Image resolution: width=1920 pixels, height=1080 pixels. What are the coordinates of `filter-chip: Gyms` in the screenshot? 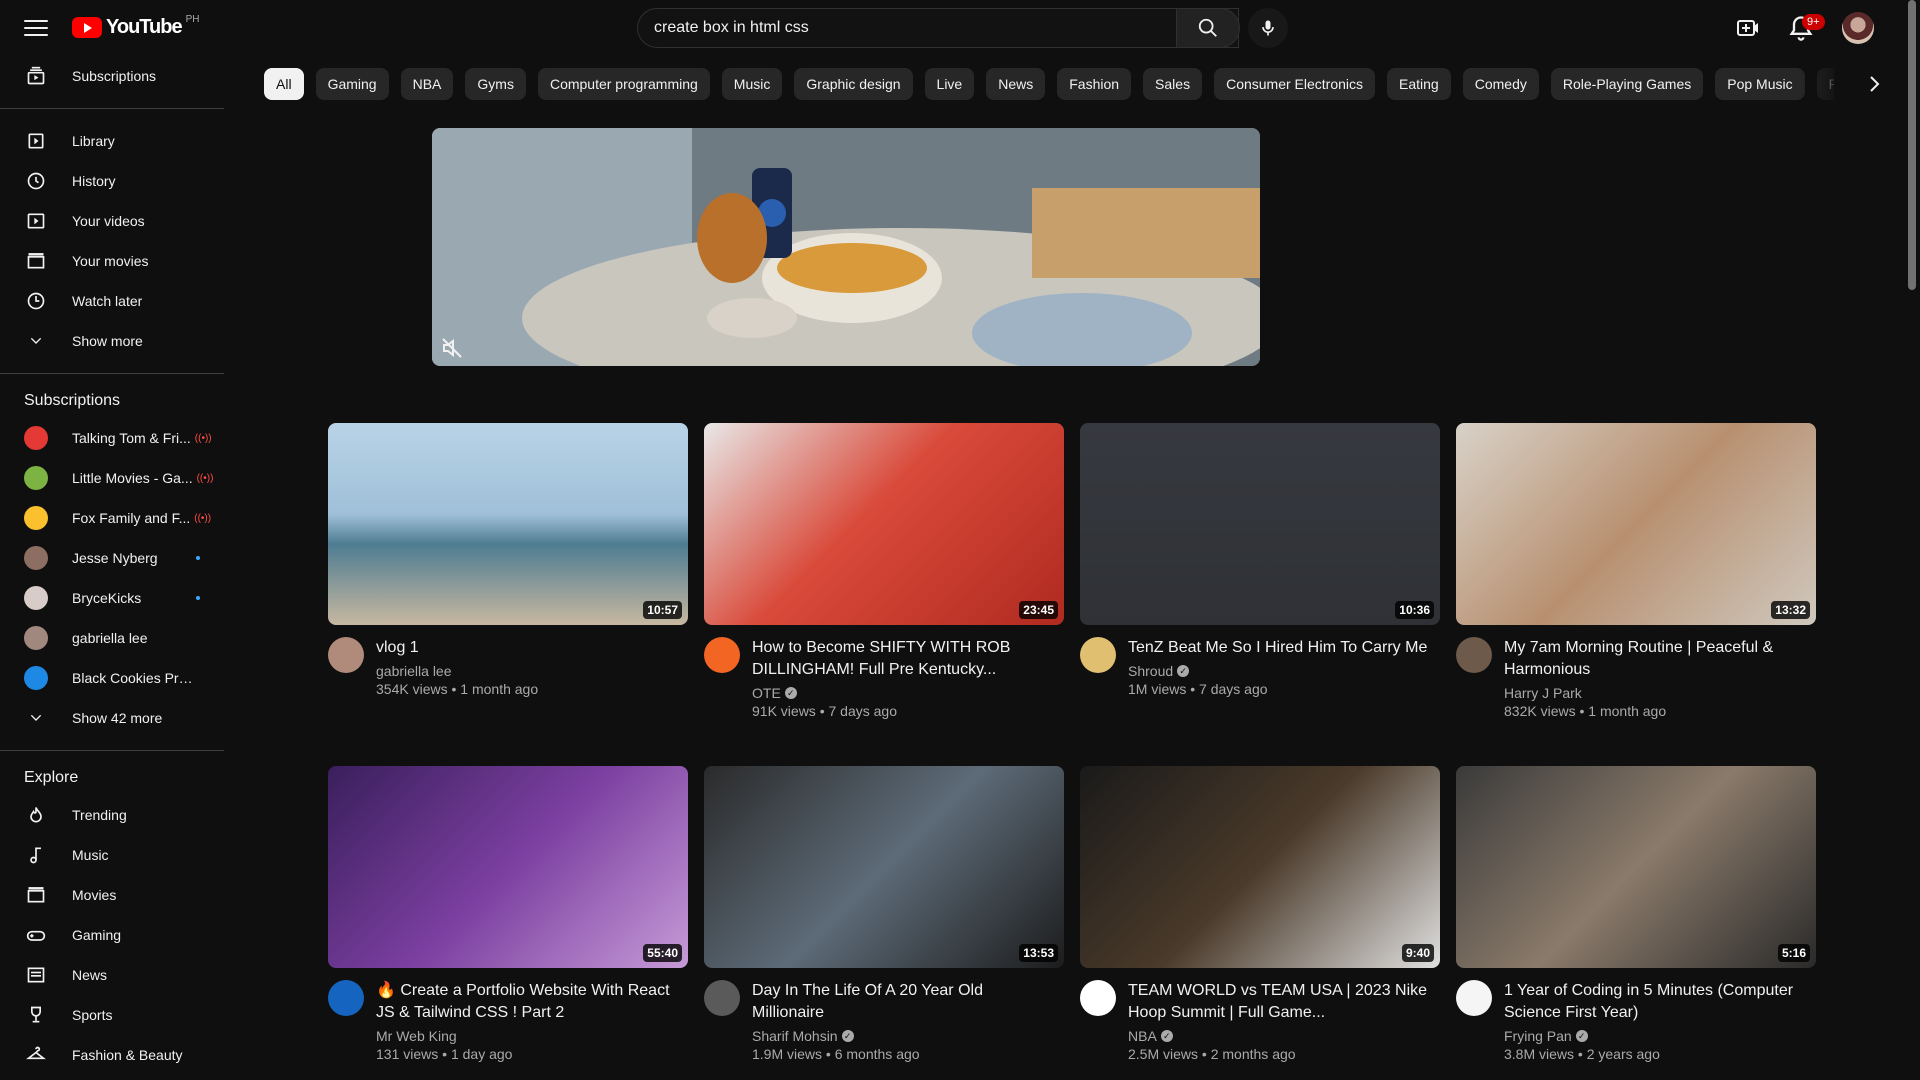 It's located at (495, 84).